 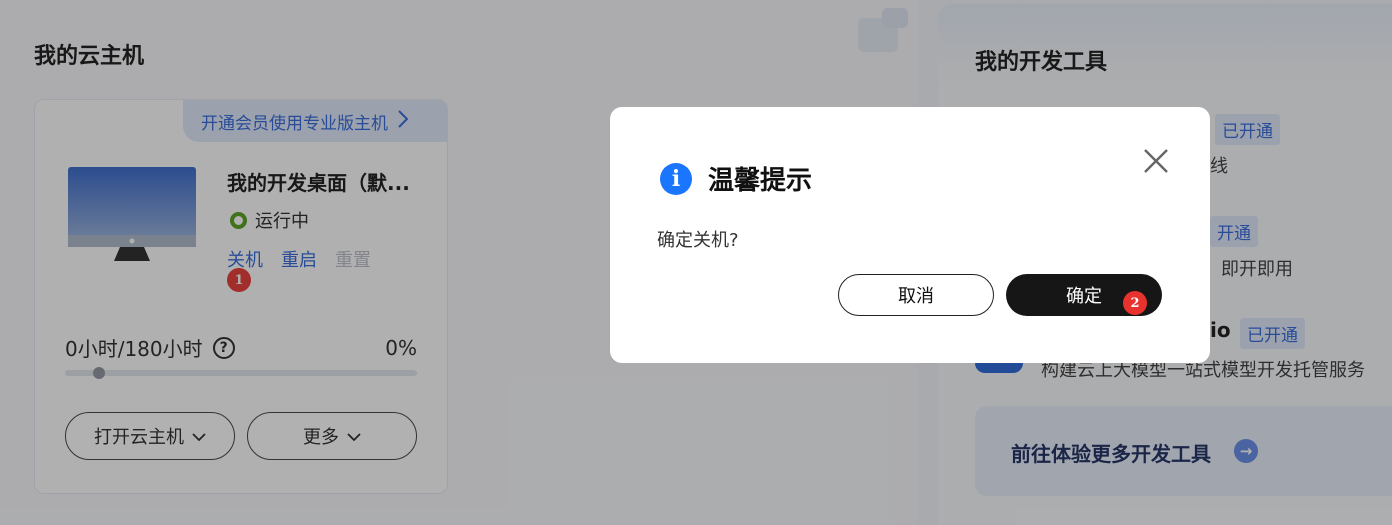 I want to click on info-icon: i, so click(x=676, y=178).